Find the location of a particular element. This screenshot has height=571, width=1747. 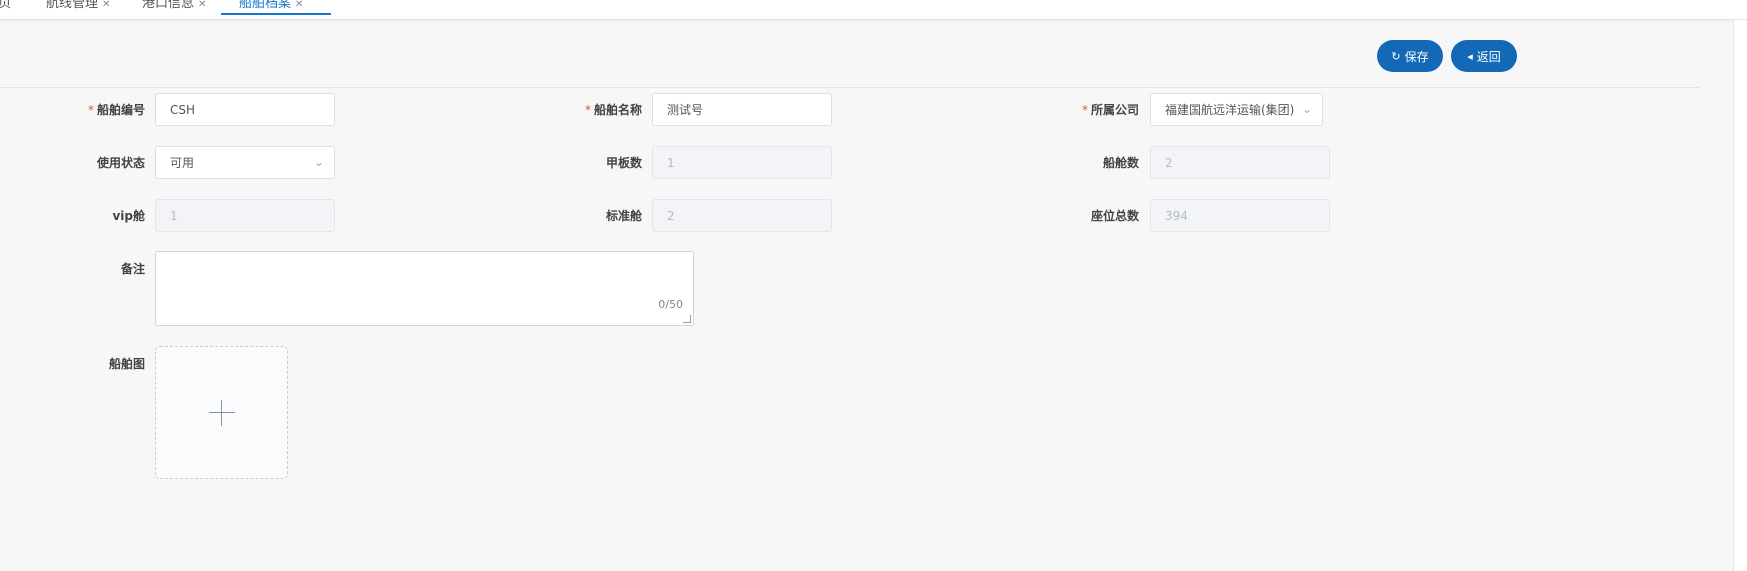

save-button: ↻ 保存 is located at coordinates (1410, 56).